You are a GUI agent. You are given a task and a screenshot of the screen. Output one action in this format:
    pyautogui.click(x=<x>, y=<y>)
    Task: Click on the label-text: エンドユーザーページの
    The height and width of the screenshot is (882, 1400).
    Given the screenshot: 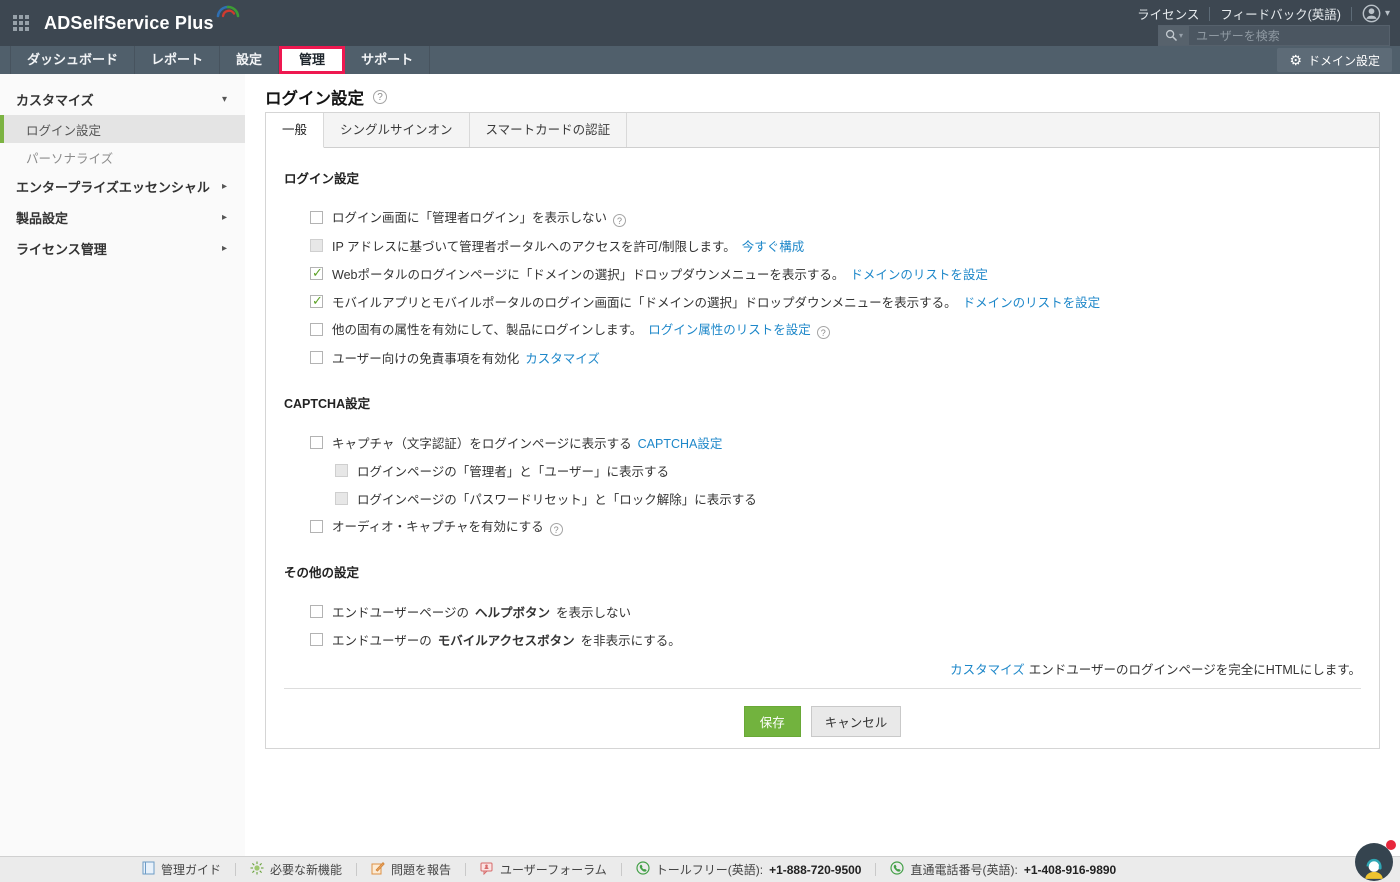 What is the action you would take?
    pyautogui.click(x=401, y=612)
    